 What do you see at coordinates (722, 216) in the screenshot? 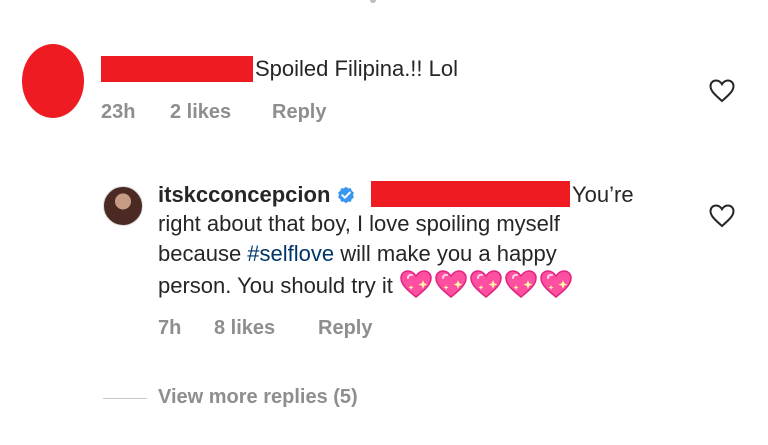
I see `reply-like-heart-icon` at bounding box center [722, 216].